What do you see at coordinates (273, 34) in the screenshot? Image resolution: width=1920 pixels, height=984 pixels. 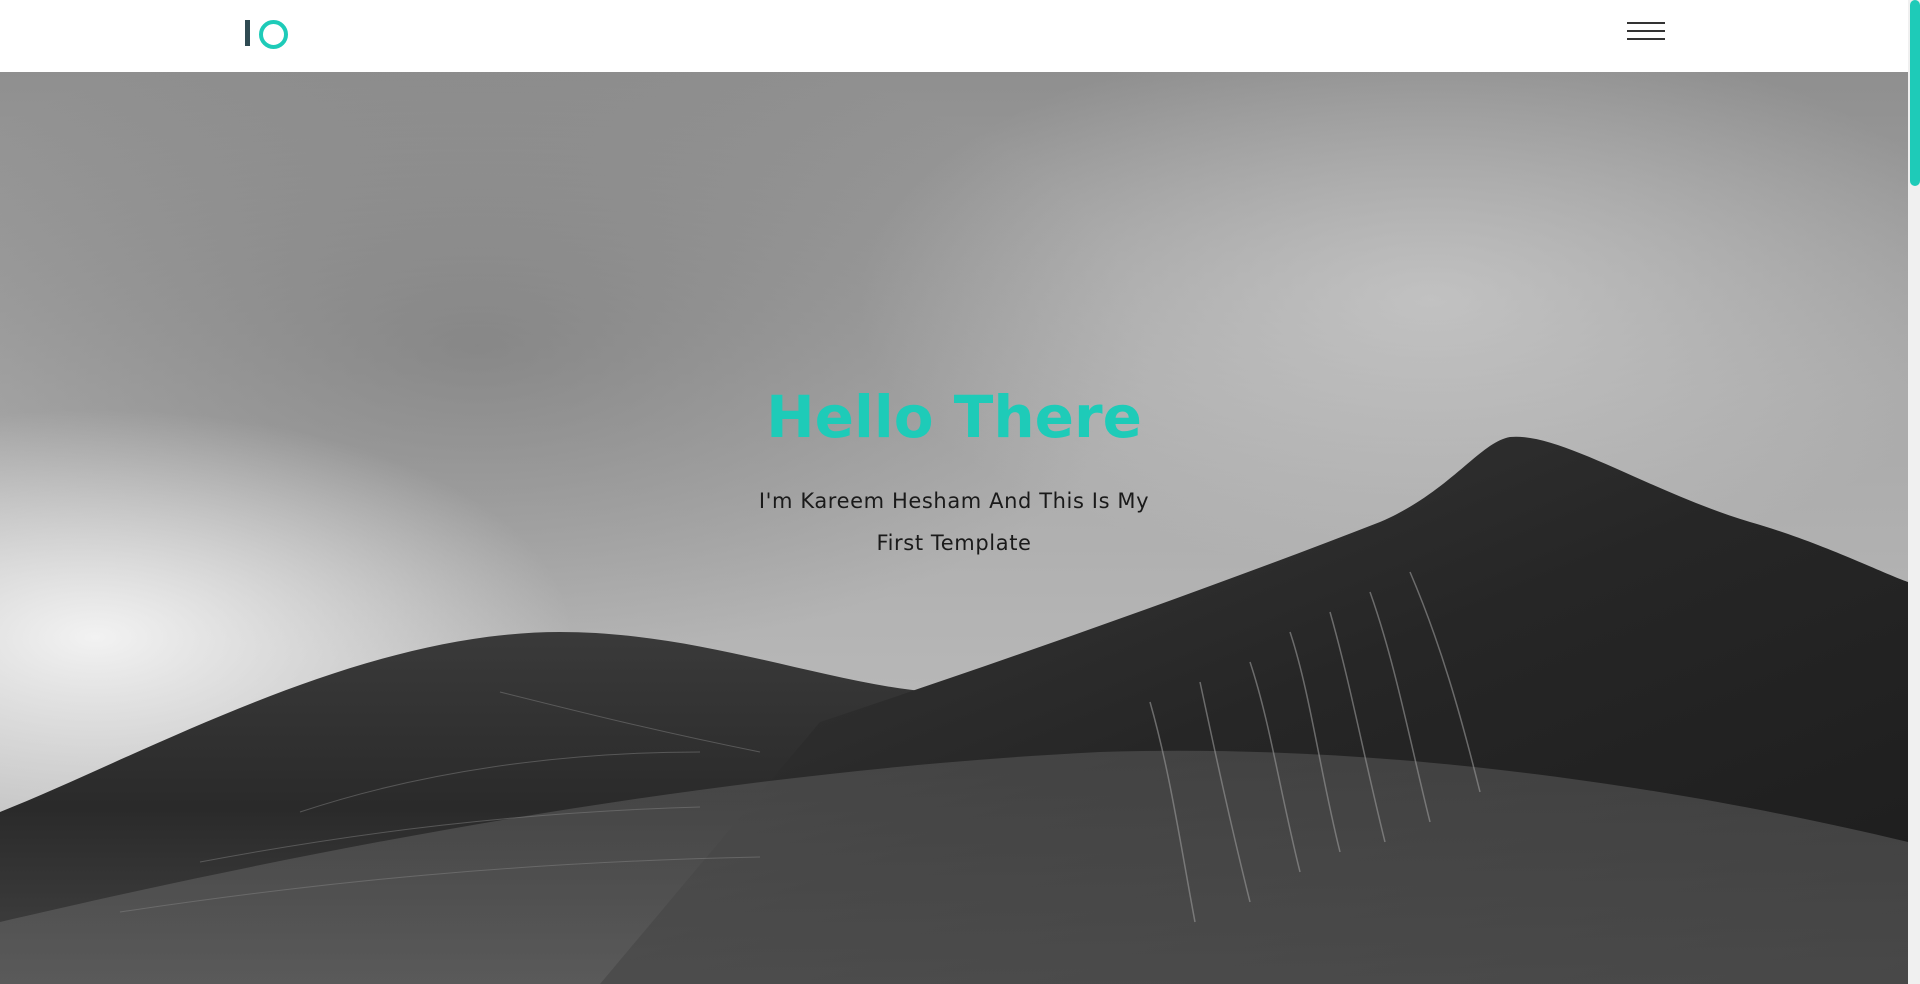 I see `logo-ring` at bounding box center [273, 34].